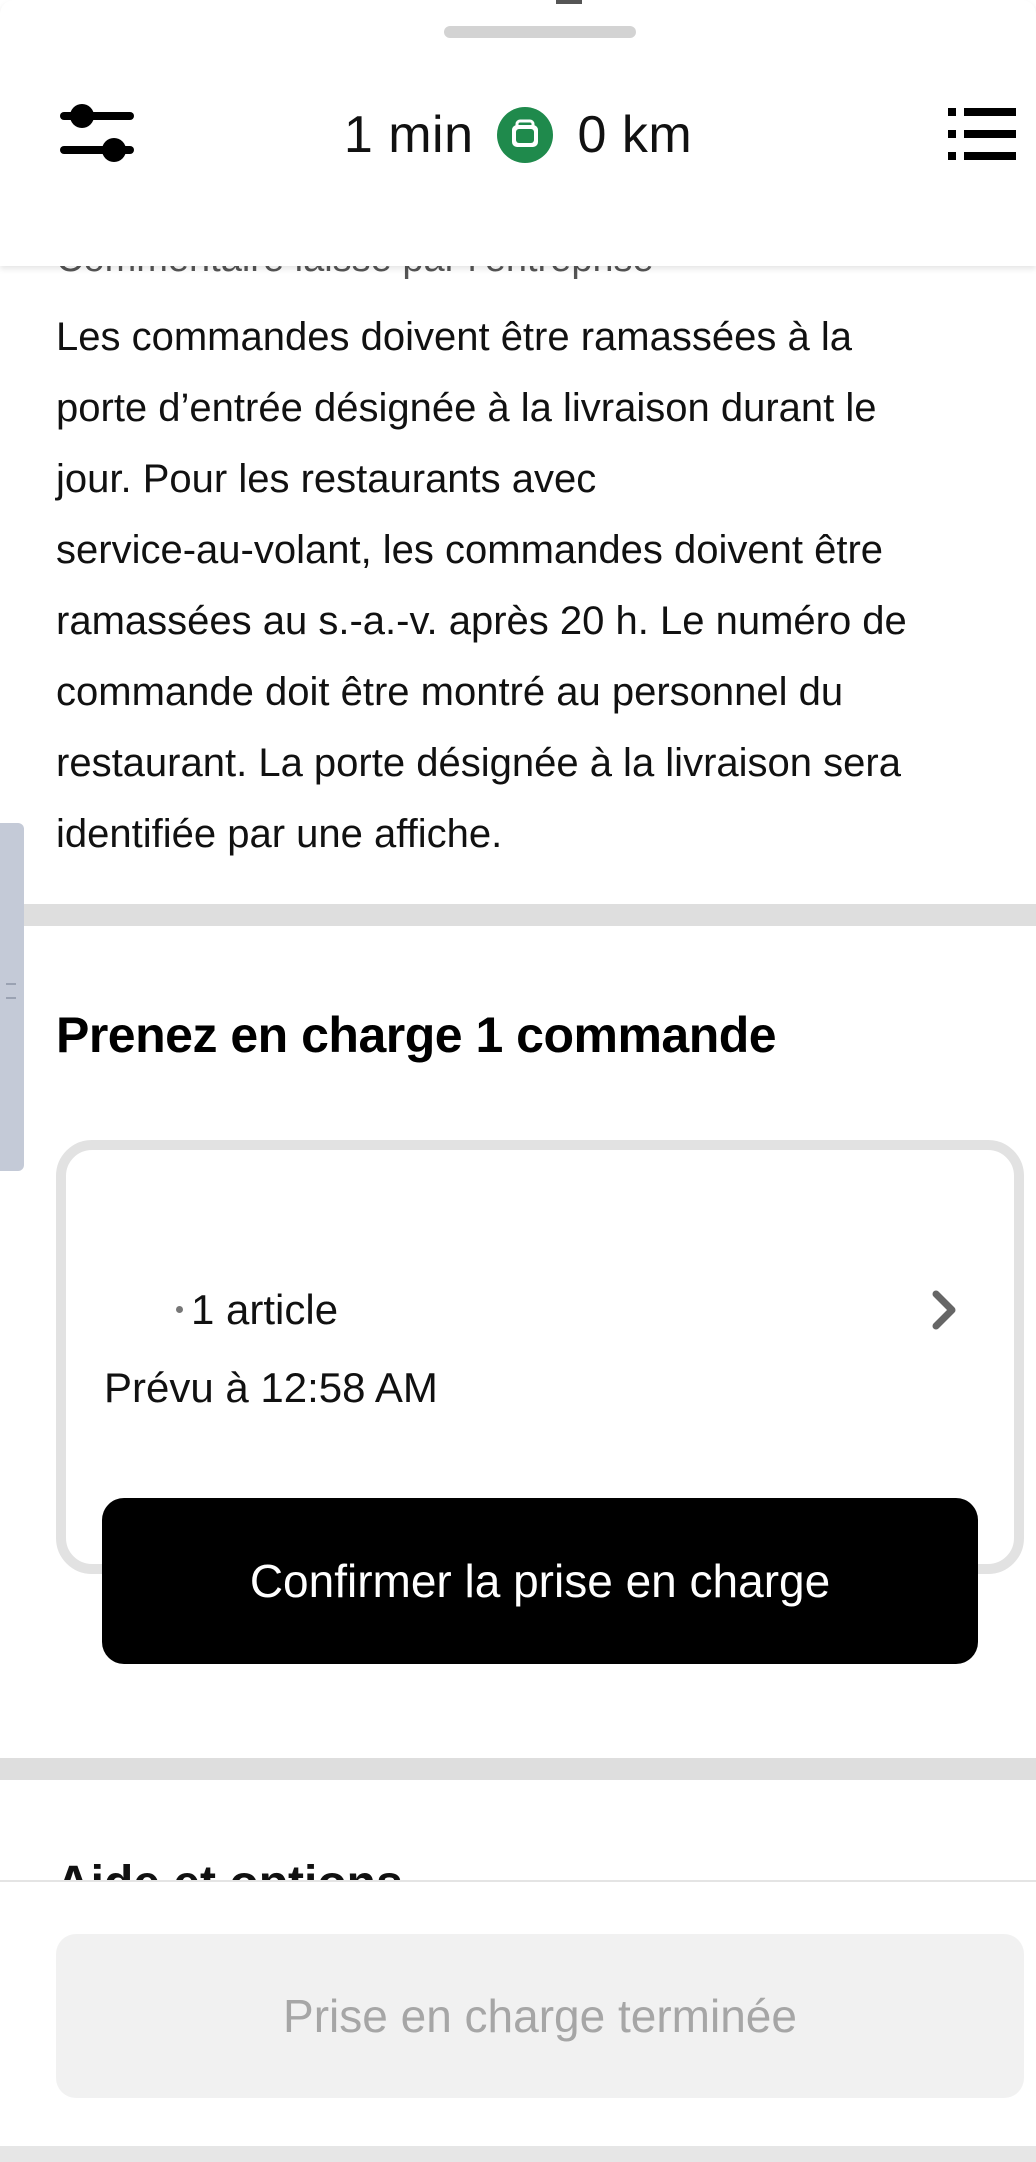 This screenshot has width=1036, height=2162. What do you see at coordinates (229, 1867) in the screenshot?
I see `help-section-title: Aide et options` at bounding box center [229, 1867].